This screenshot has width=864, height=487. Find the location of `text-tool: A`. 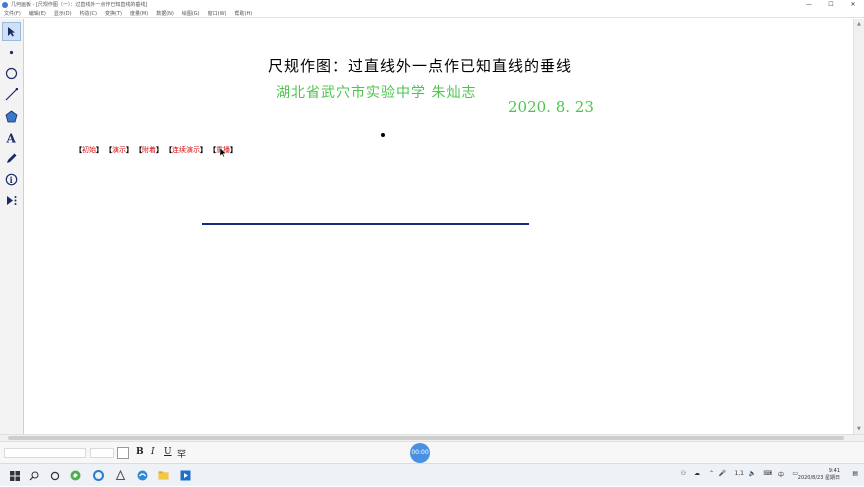

text-tool: A is located at coordinates (11, 137).